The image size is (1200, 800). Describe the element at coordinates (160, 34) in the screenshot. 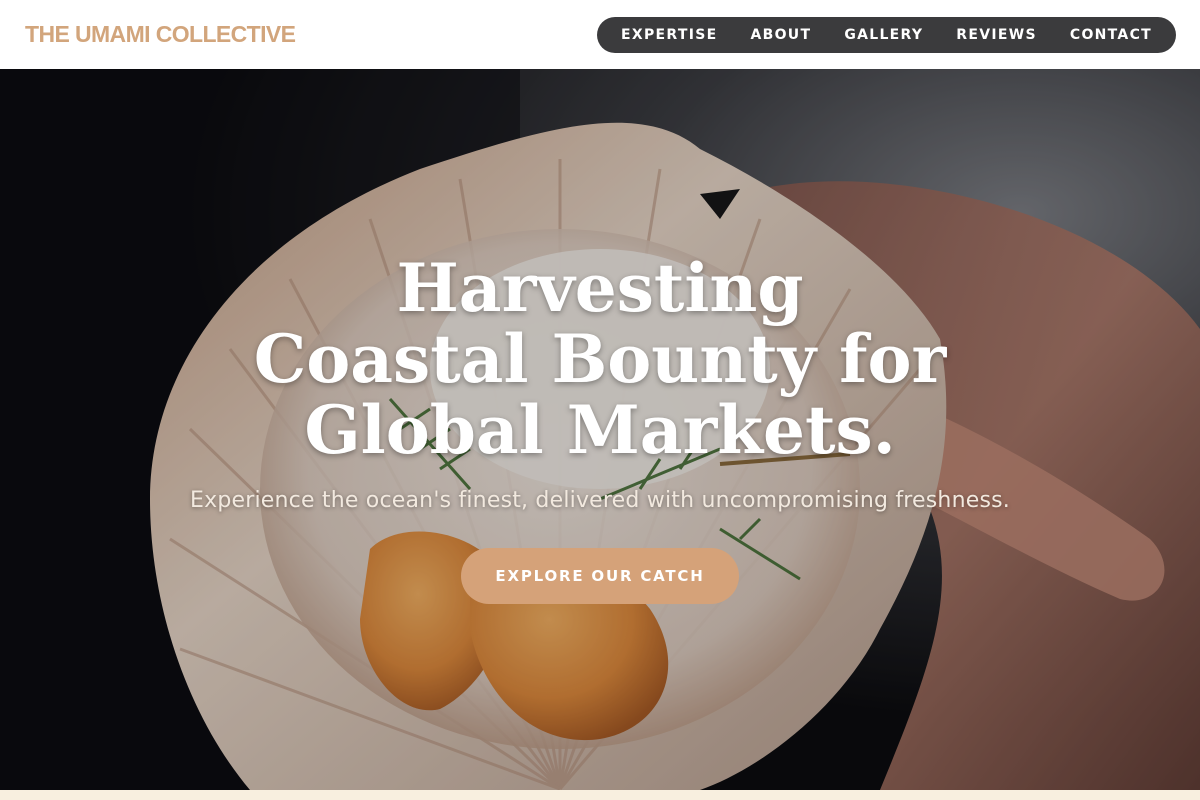

I see `brand-logo: THE UMAMI COLLECTIVE` at that location.